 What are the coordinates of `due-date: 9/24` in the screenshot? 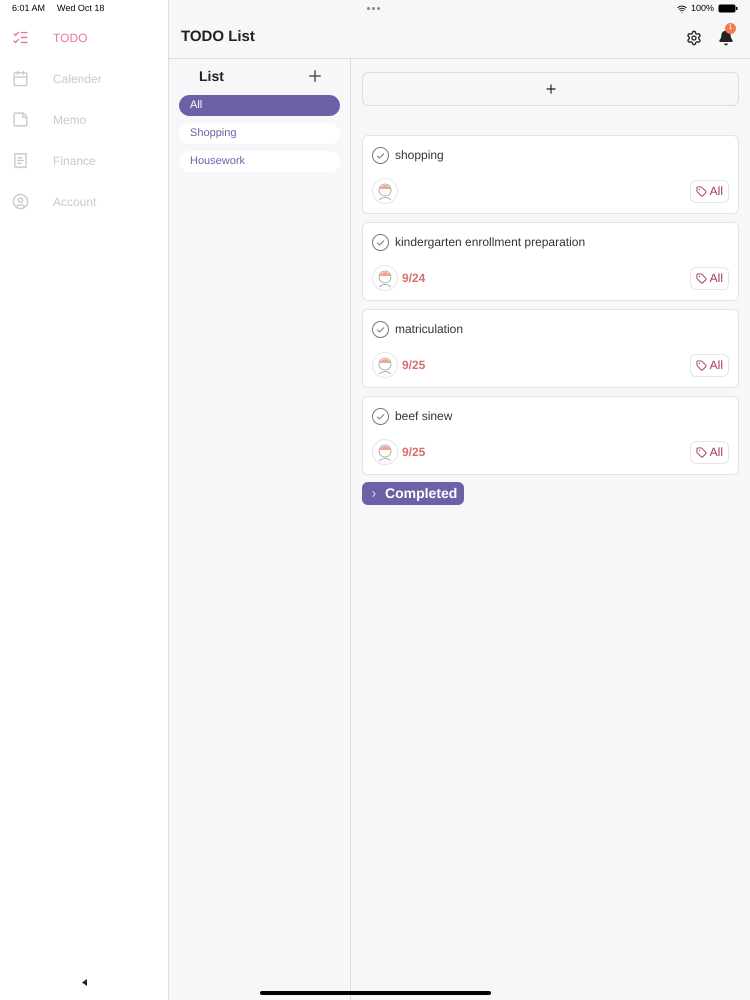 It's located at (414, 278).